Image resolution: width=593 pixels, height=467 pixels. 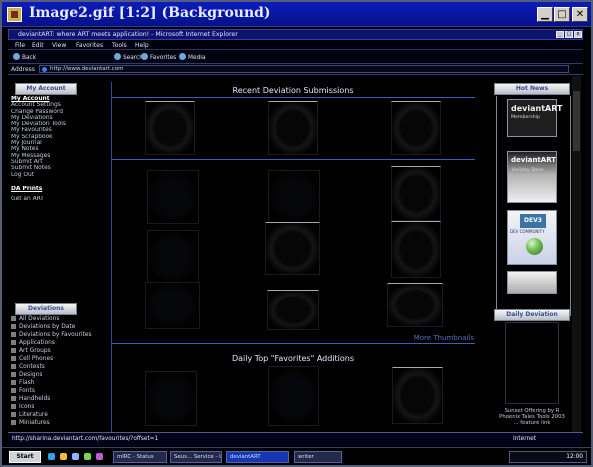 I want to click on search-button: Search, so click(x=128, y=57).